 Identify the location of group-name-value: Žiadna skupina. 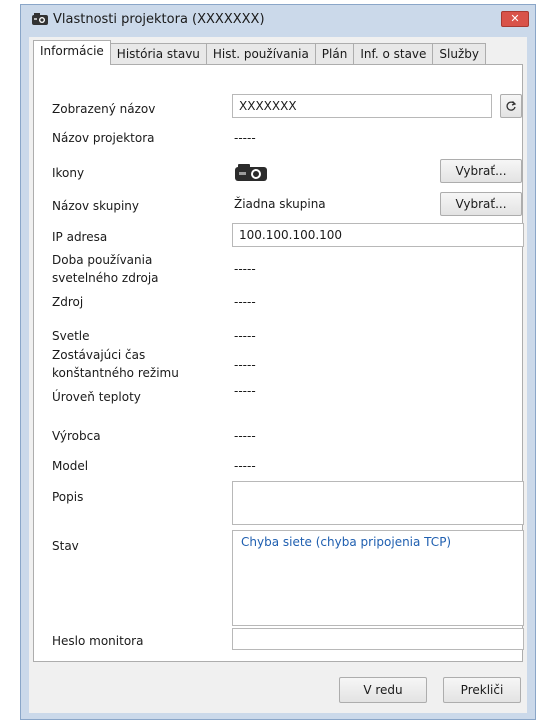
(280, 204).